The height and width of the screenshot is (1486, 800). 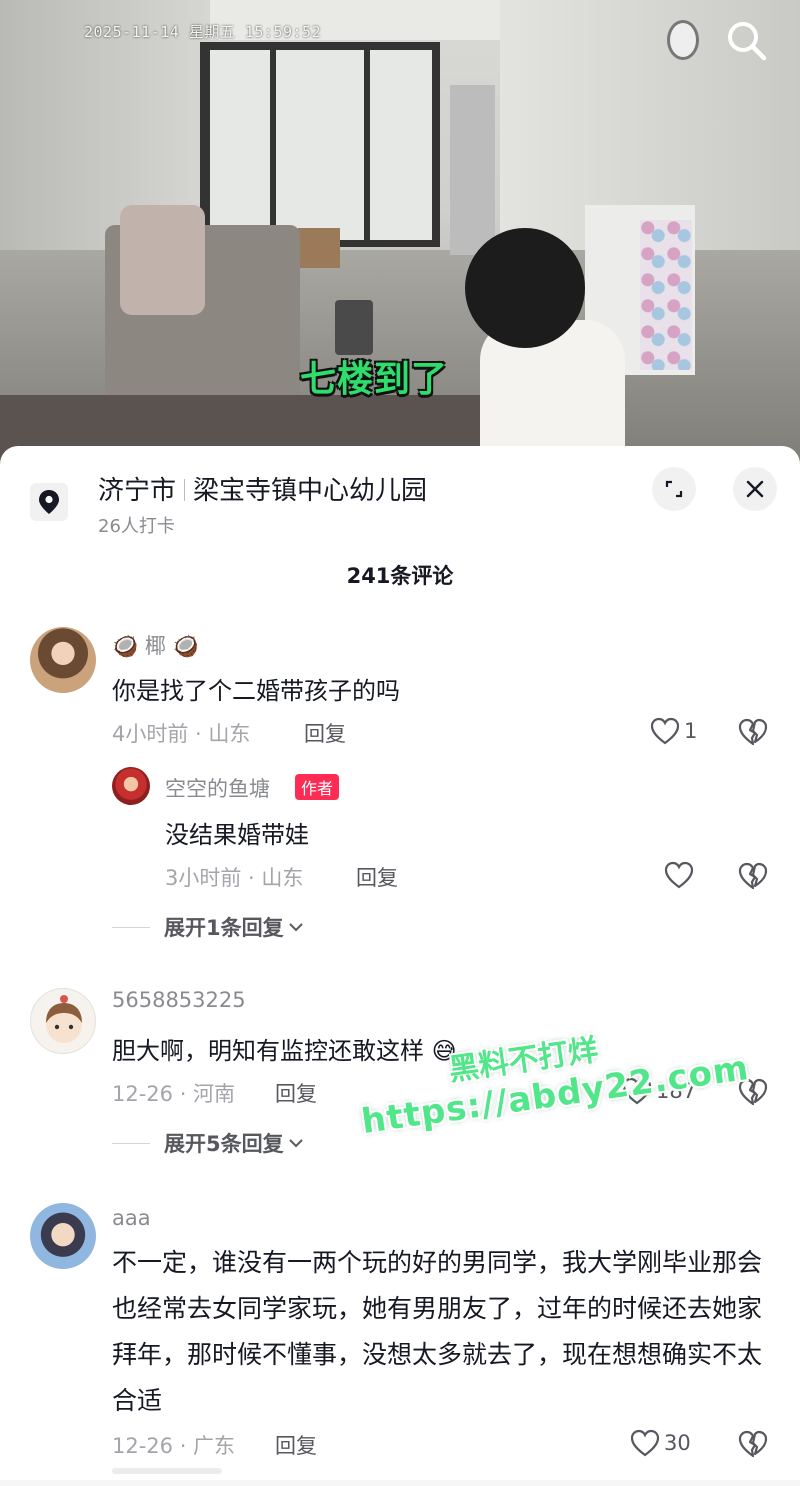 I want to click on cartoon-avatar-icon, so click(x=64, y=1019).